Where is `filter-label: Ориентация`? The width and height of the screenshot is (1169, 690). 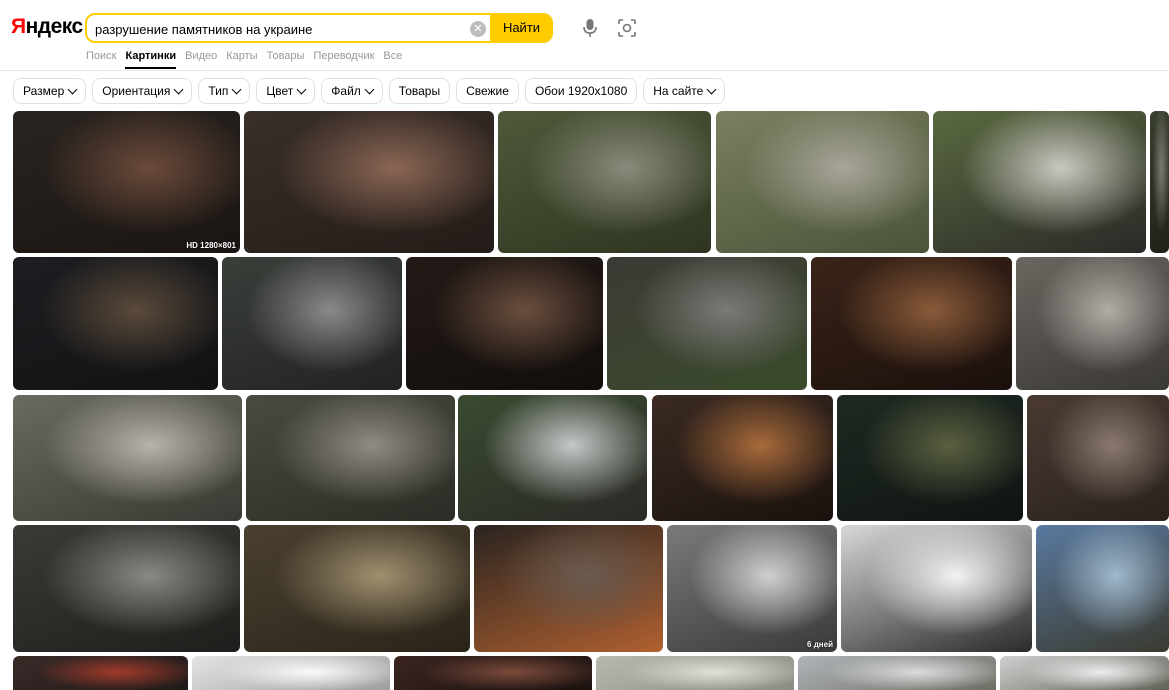
filter-label: Ориентация is located at coordinates (136, 91).